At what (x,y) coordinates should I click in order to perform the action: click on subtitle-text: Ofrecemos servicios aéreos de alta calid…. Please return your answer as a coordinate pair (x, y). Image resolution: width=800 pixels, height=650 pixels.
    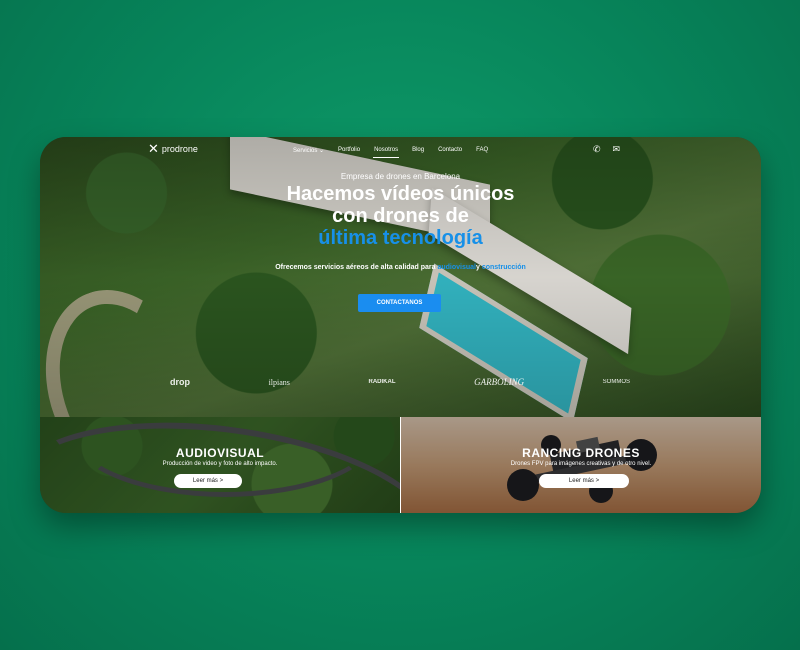
    Looking at the image, I should click on (356, 267).